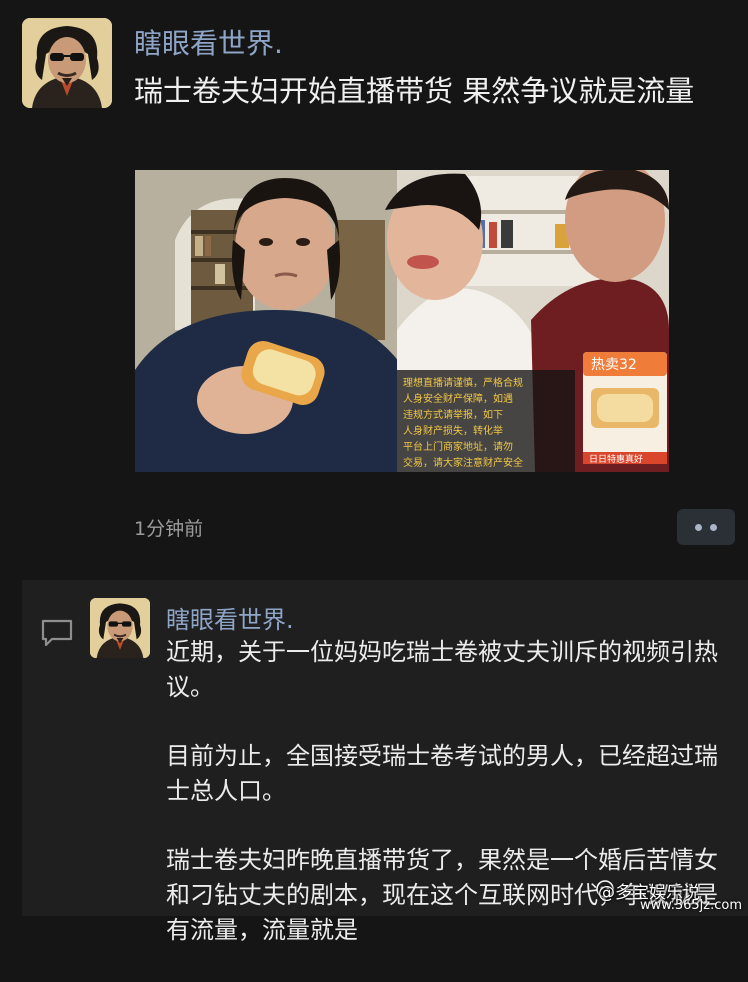 This screenshot has width=748, height=982. What do you see at coordinates (453, 414) in the screenshot?
I see `overlay-line: 违规方式请举报，如下` at bounding box center [453, 414].